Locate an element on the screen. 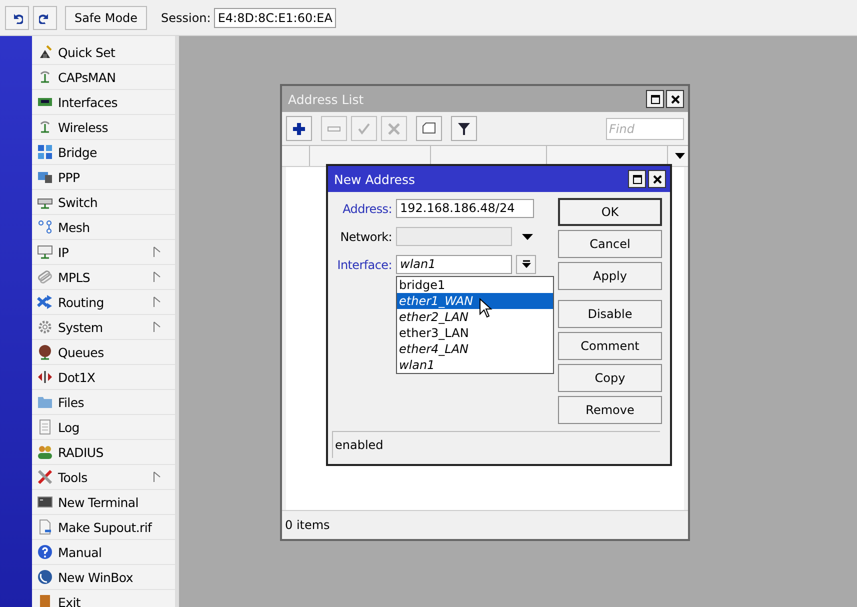 This screenshot has width=857, height=607. menu-item: System is located at coordinates (103, 327).